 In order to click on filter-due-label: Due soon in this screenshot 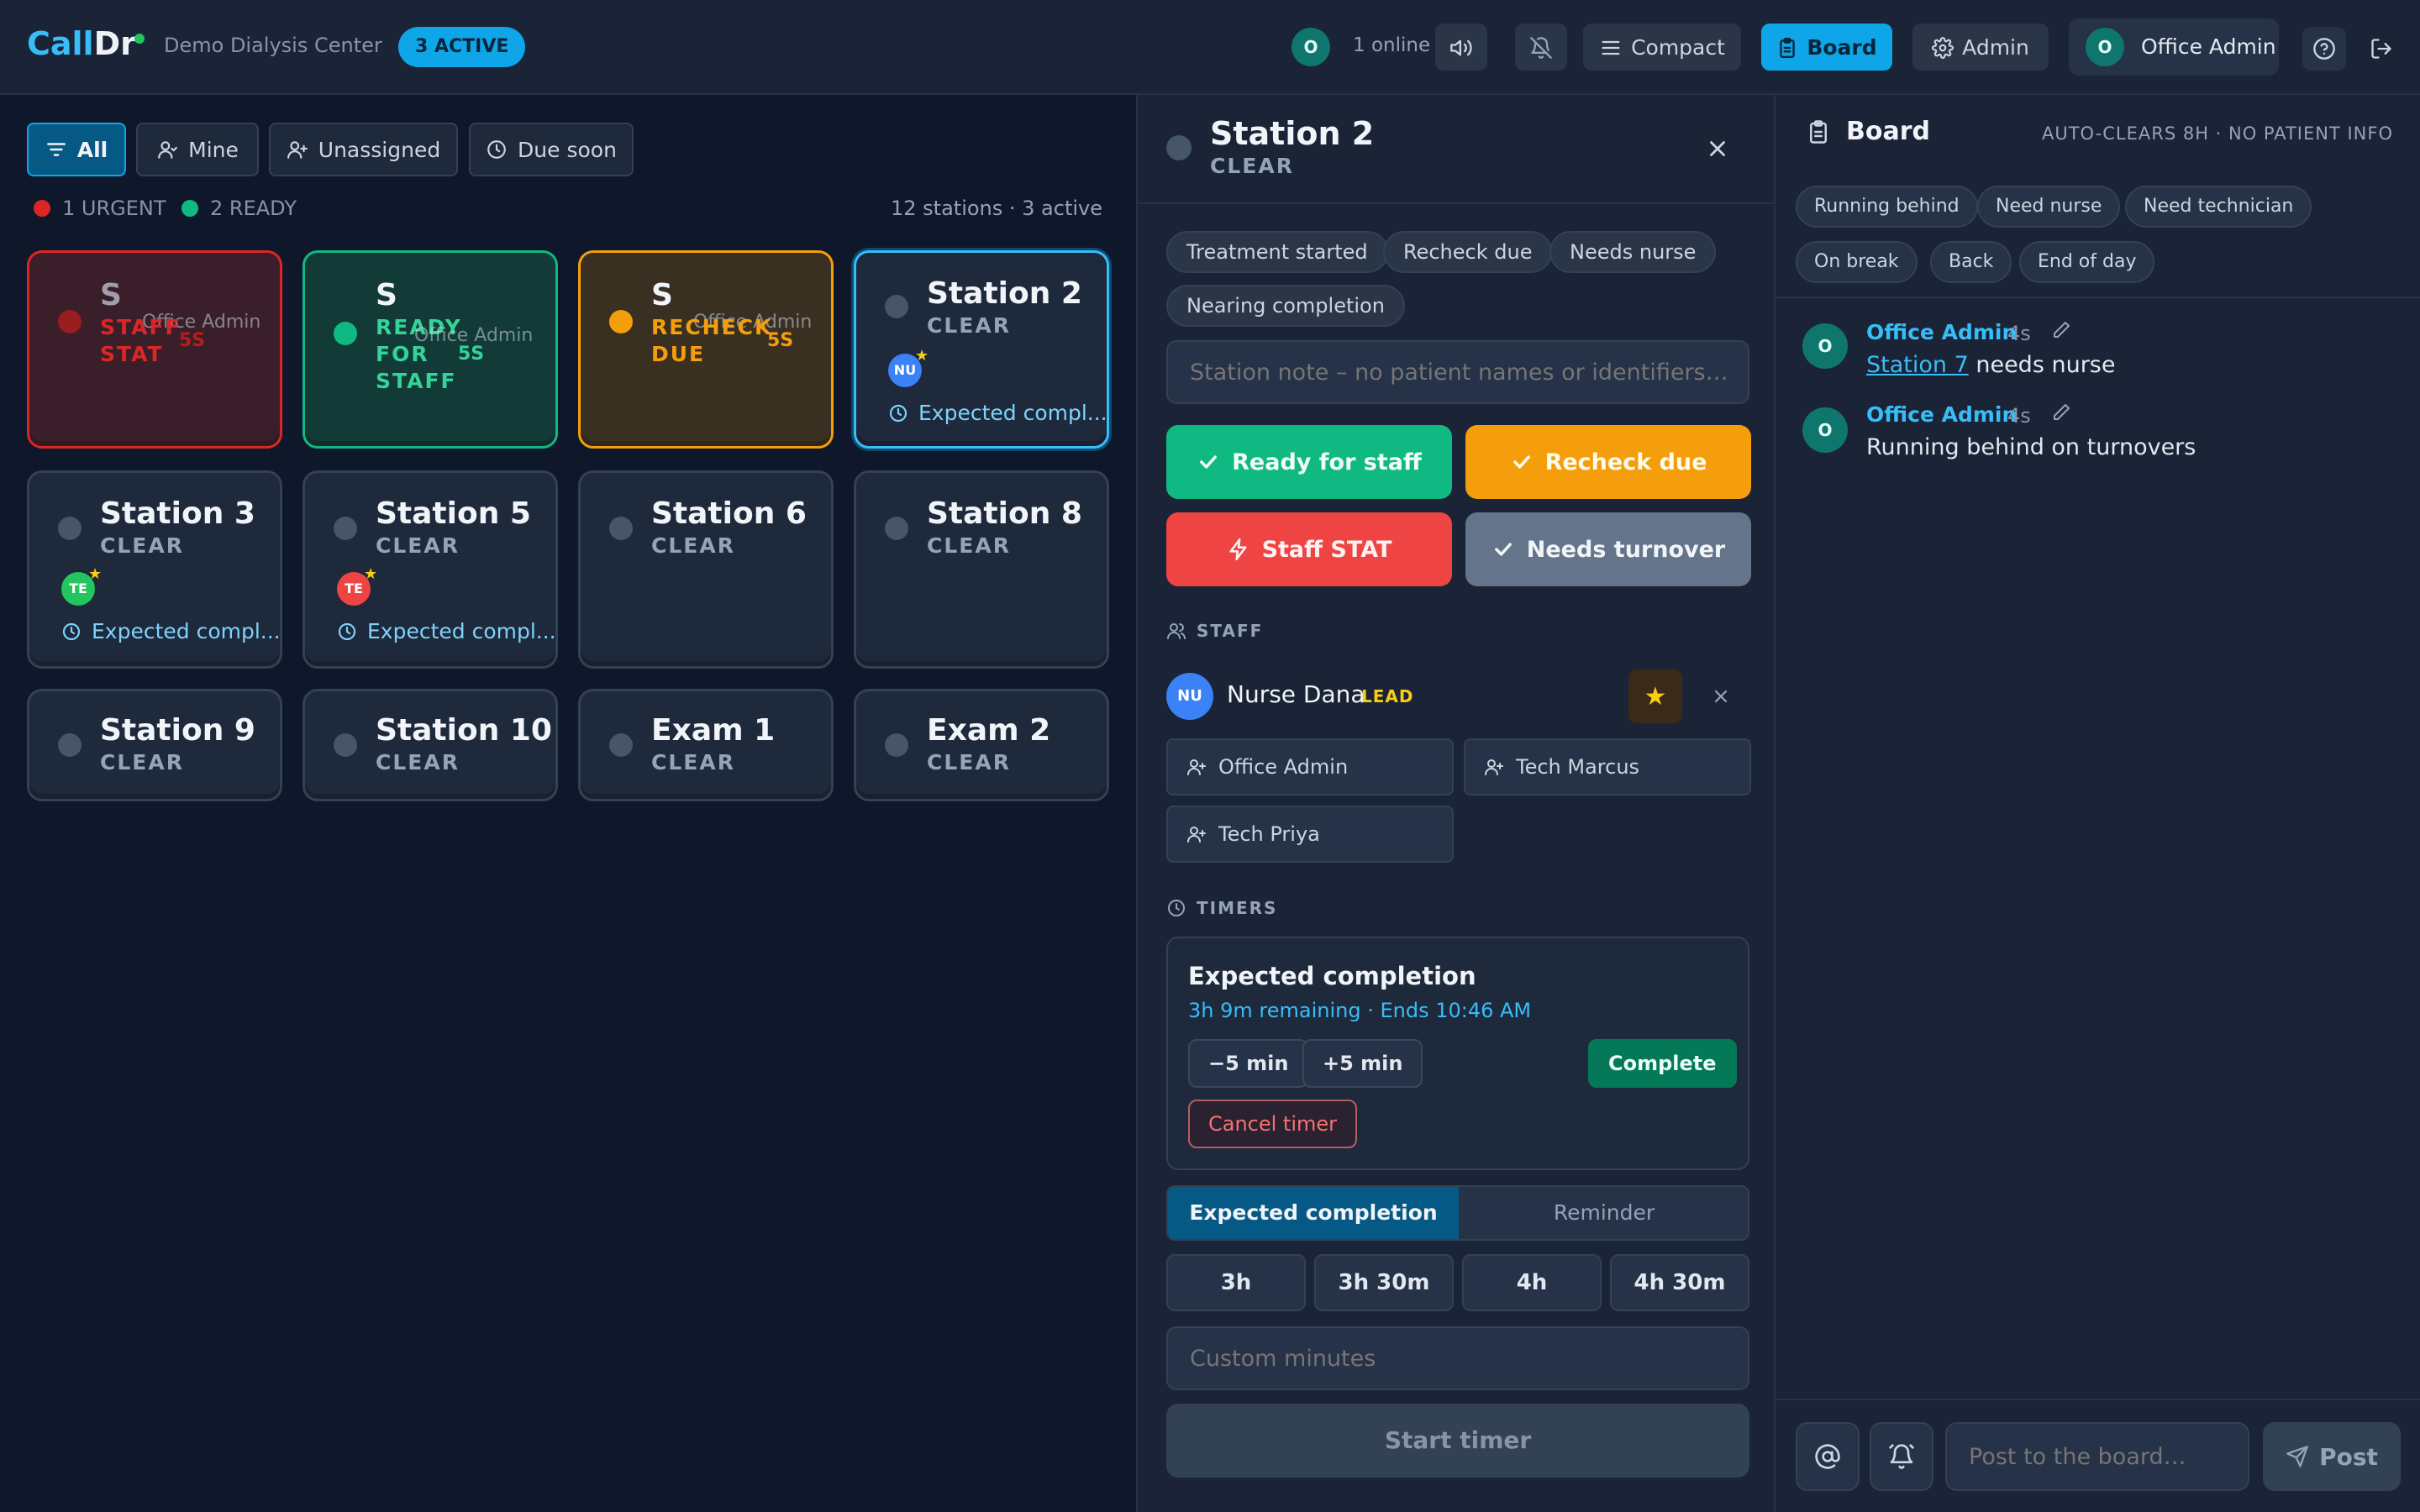, I will do `click(567, 149)`.